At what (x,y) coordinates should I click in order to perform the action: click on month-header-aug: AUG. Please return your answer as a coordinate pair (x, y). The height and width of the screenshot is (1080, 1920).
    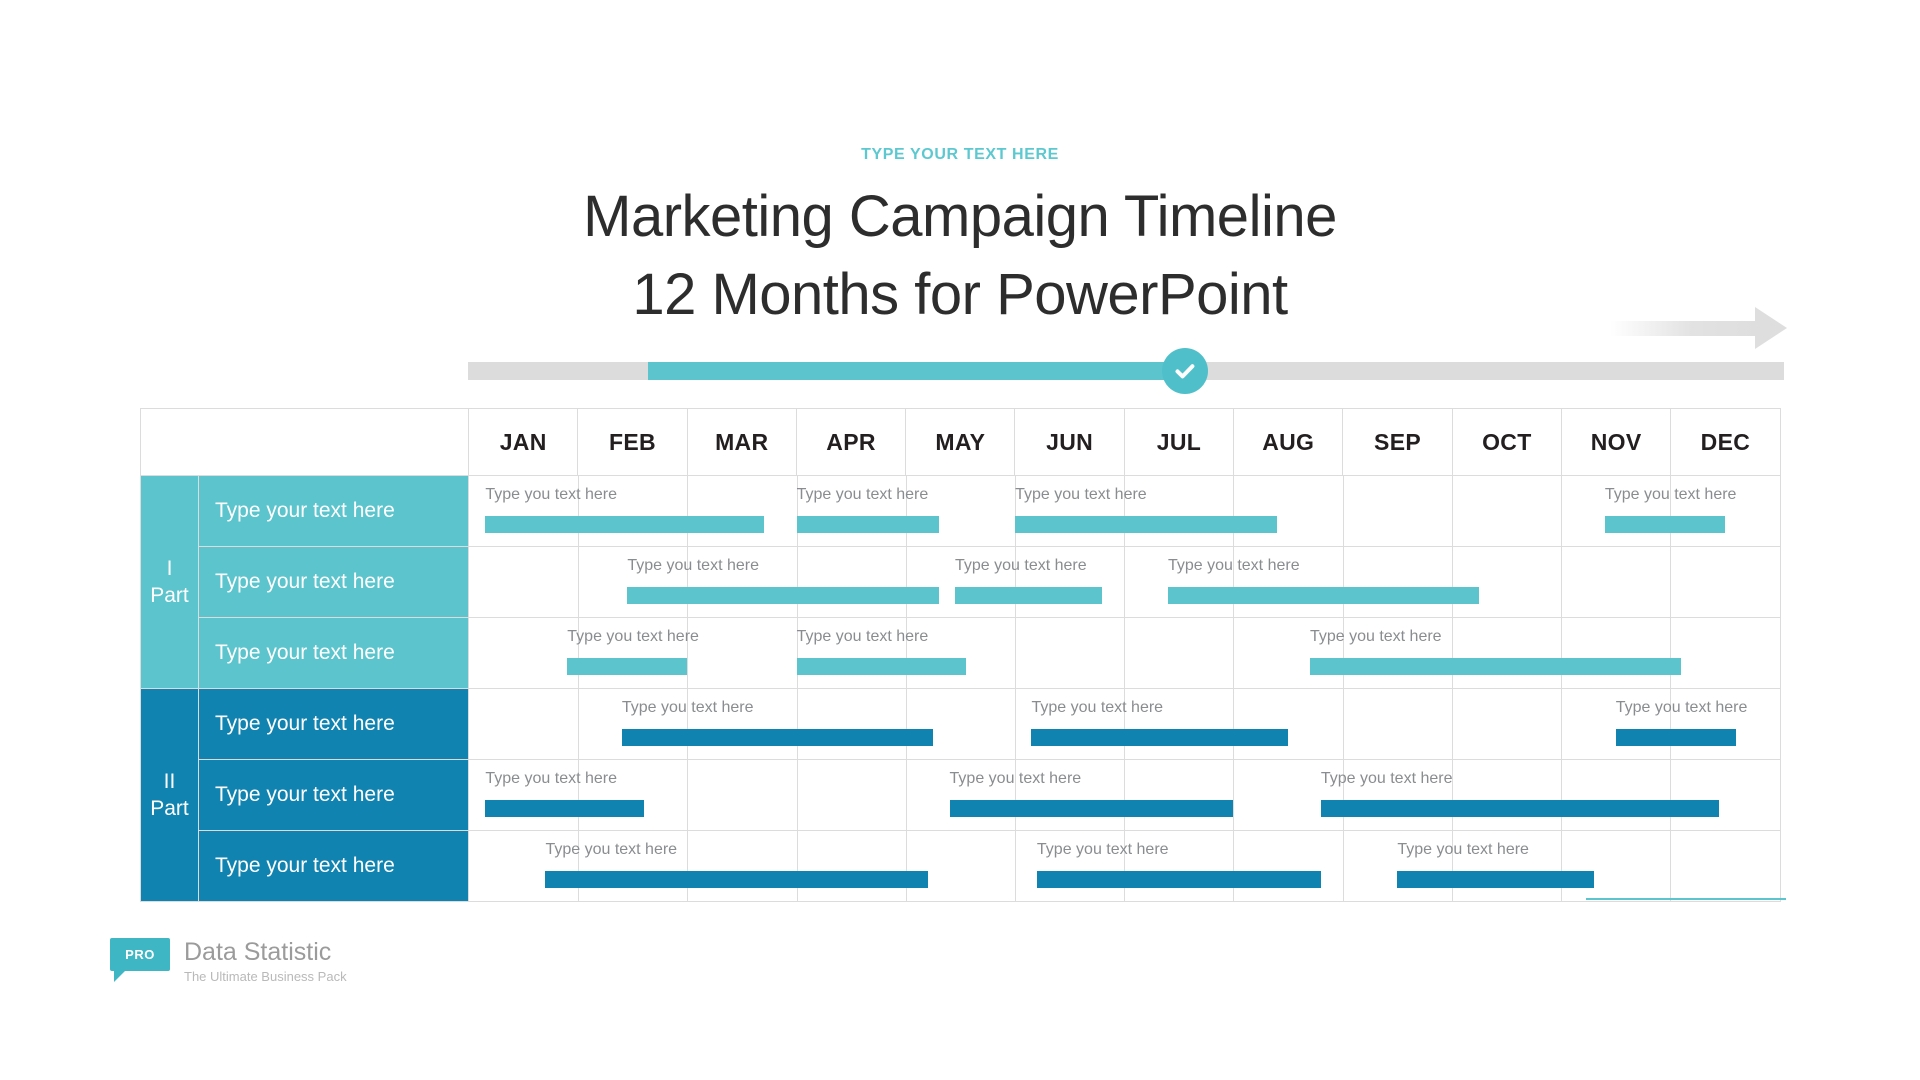
    Looking at the image, I should click on (1288, 442).